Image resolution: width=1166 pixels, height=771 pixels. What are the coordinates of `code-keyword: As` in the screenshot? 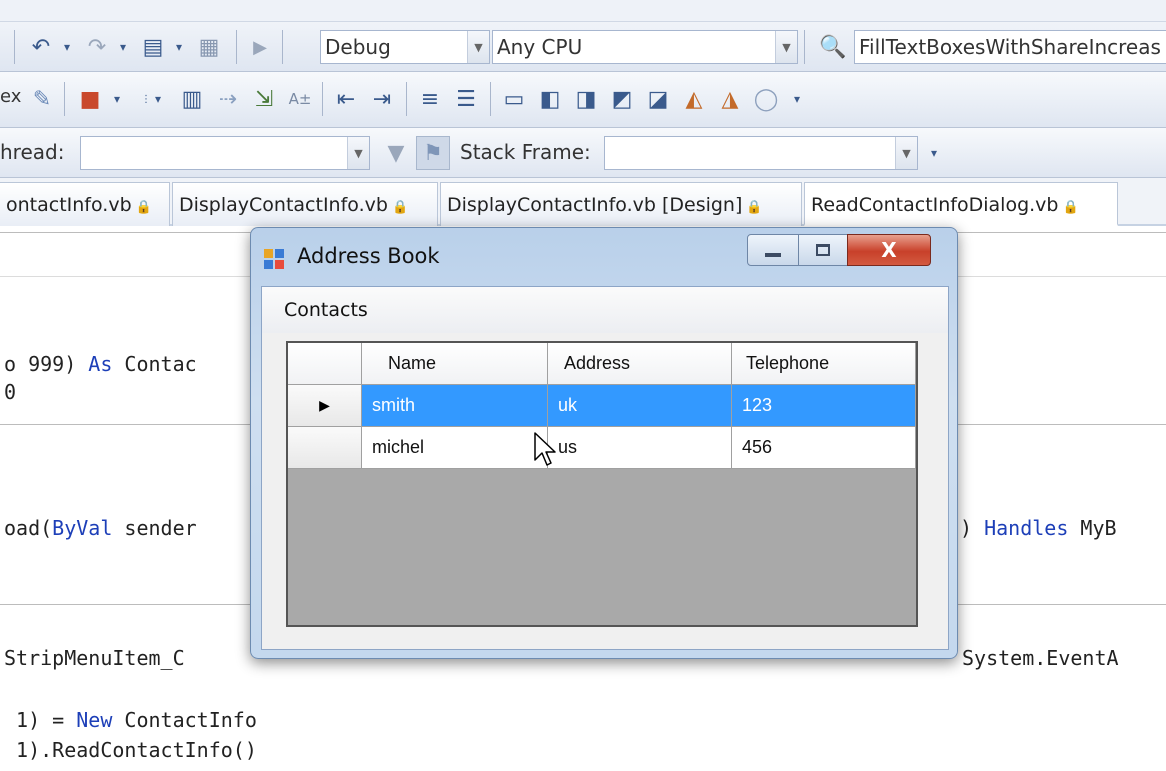 It's located at (100, 364).